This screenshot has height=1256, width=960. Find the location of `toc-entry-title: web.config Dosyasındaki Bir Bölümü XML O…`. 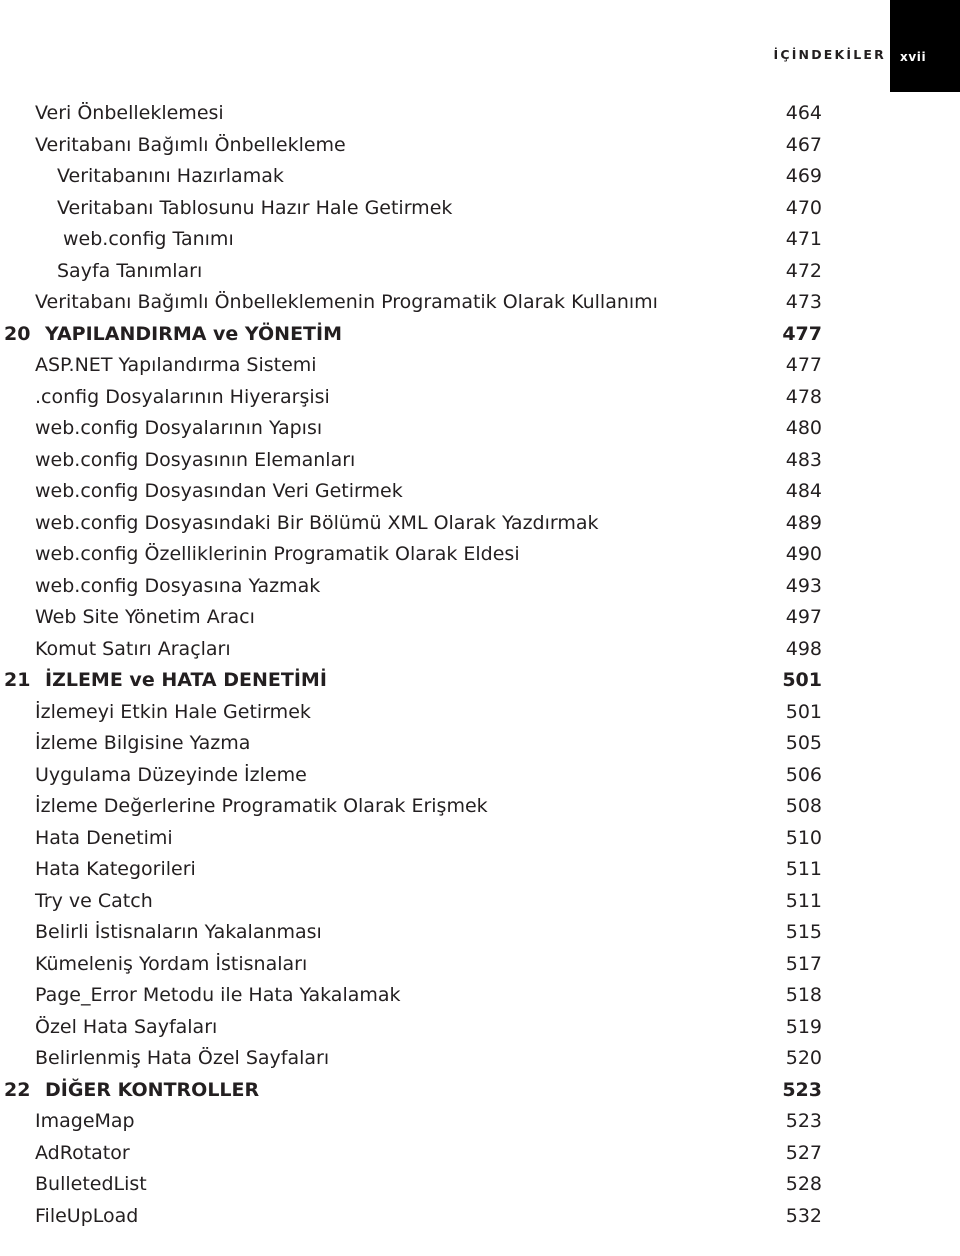

toc-entry-title: web.config Dosyasındaki Bir Bölümü XML O… is located at coordinates (317, 522).